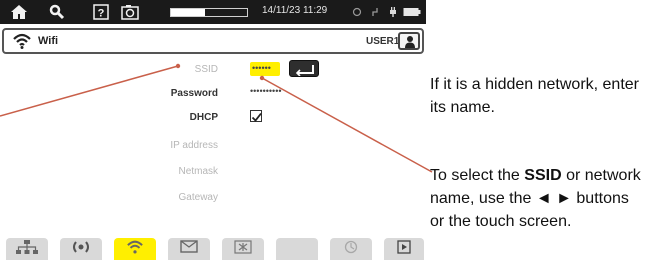  What do you see at coordinates (256, 116) in the screenshot?
I see `dhcp-checkbox` at bounding box center [256, 116].